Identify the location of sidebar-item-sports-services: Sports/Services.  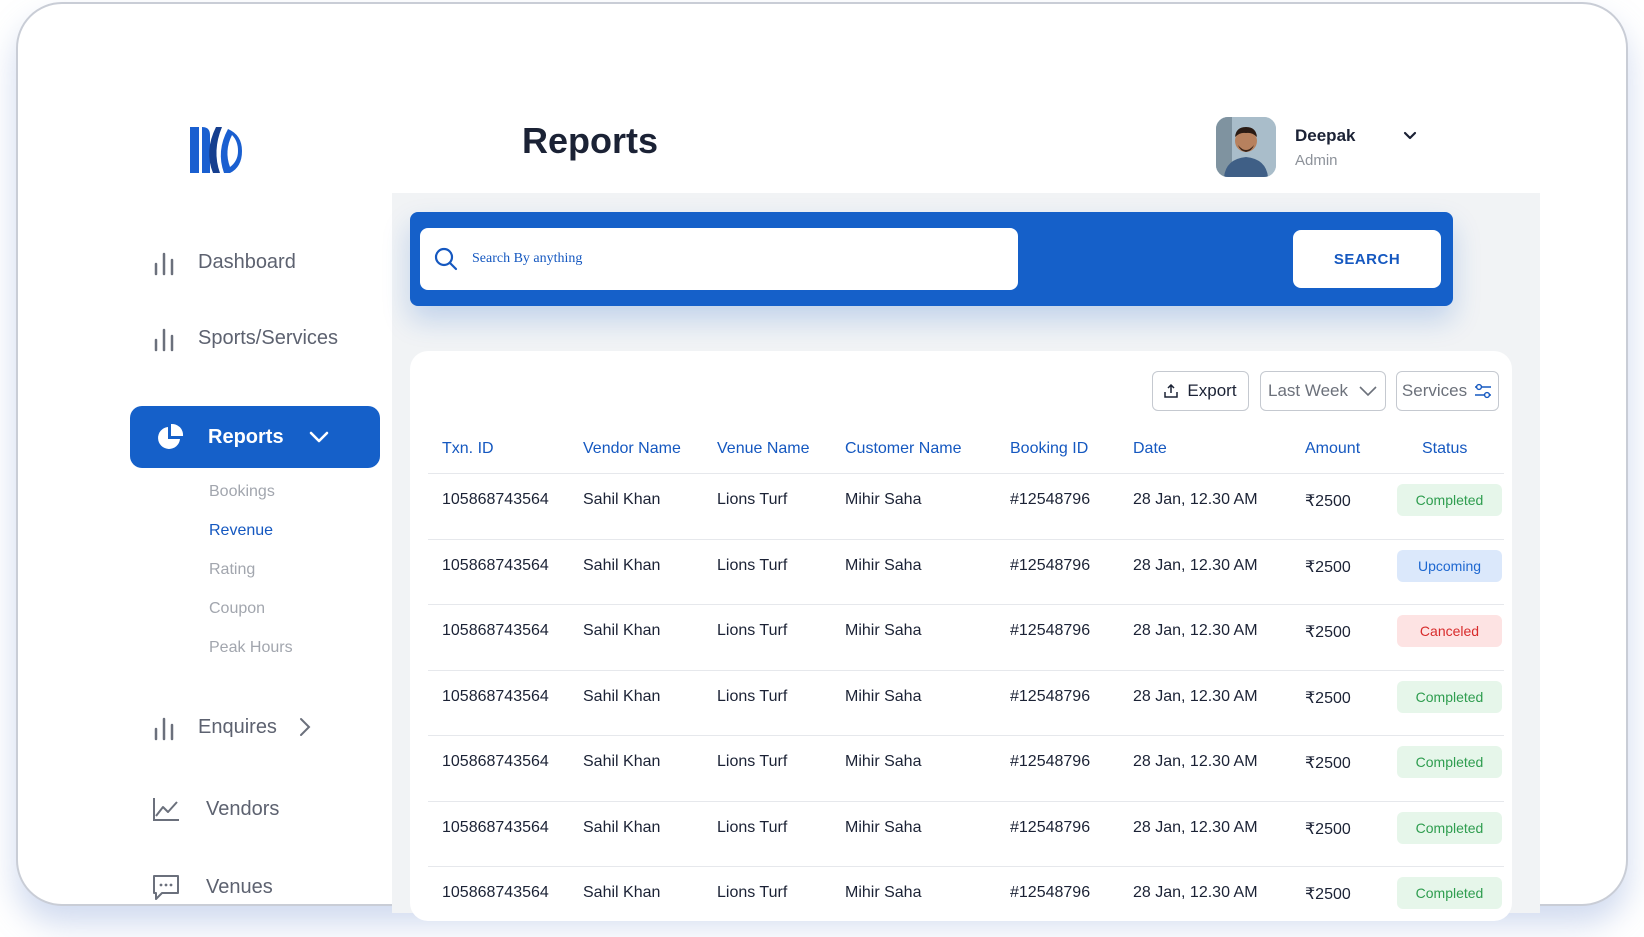
(245, 338).